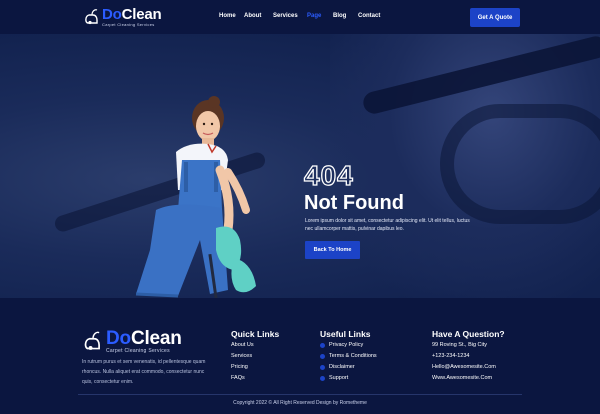 The width and height of the screenshot is (600, 414). What do you see at coordinates (353, 356) in the screenshot?
I see `link-label: Terms & Conditions` at bounding box center [353, 356].